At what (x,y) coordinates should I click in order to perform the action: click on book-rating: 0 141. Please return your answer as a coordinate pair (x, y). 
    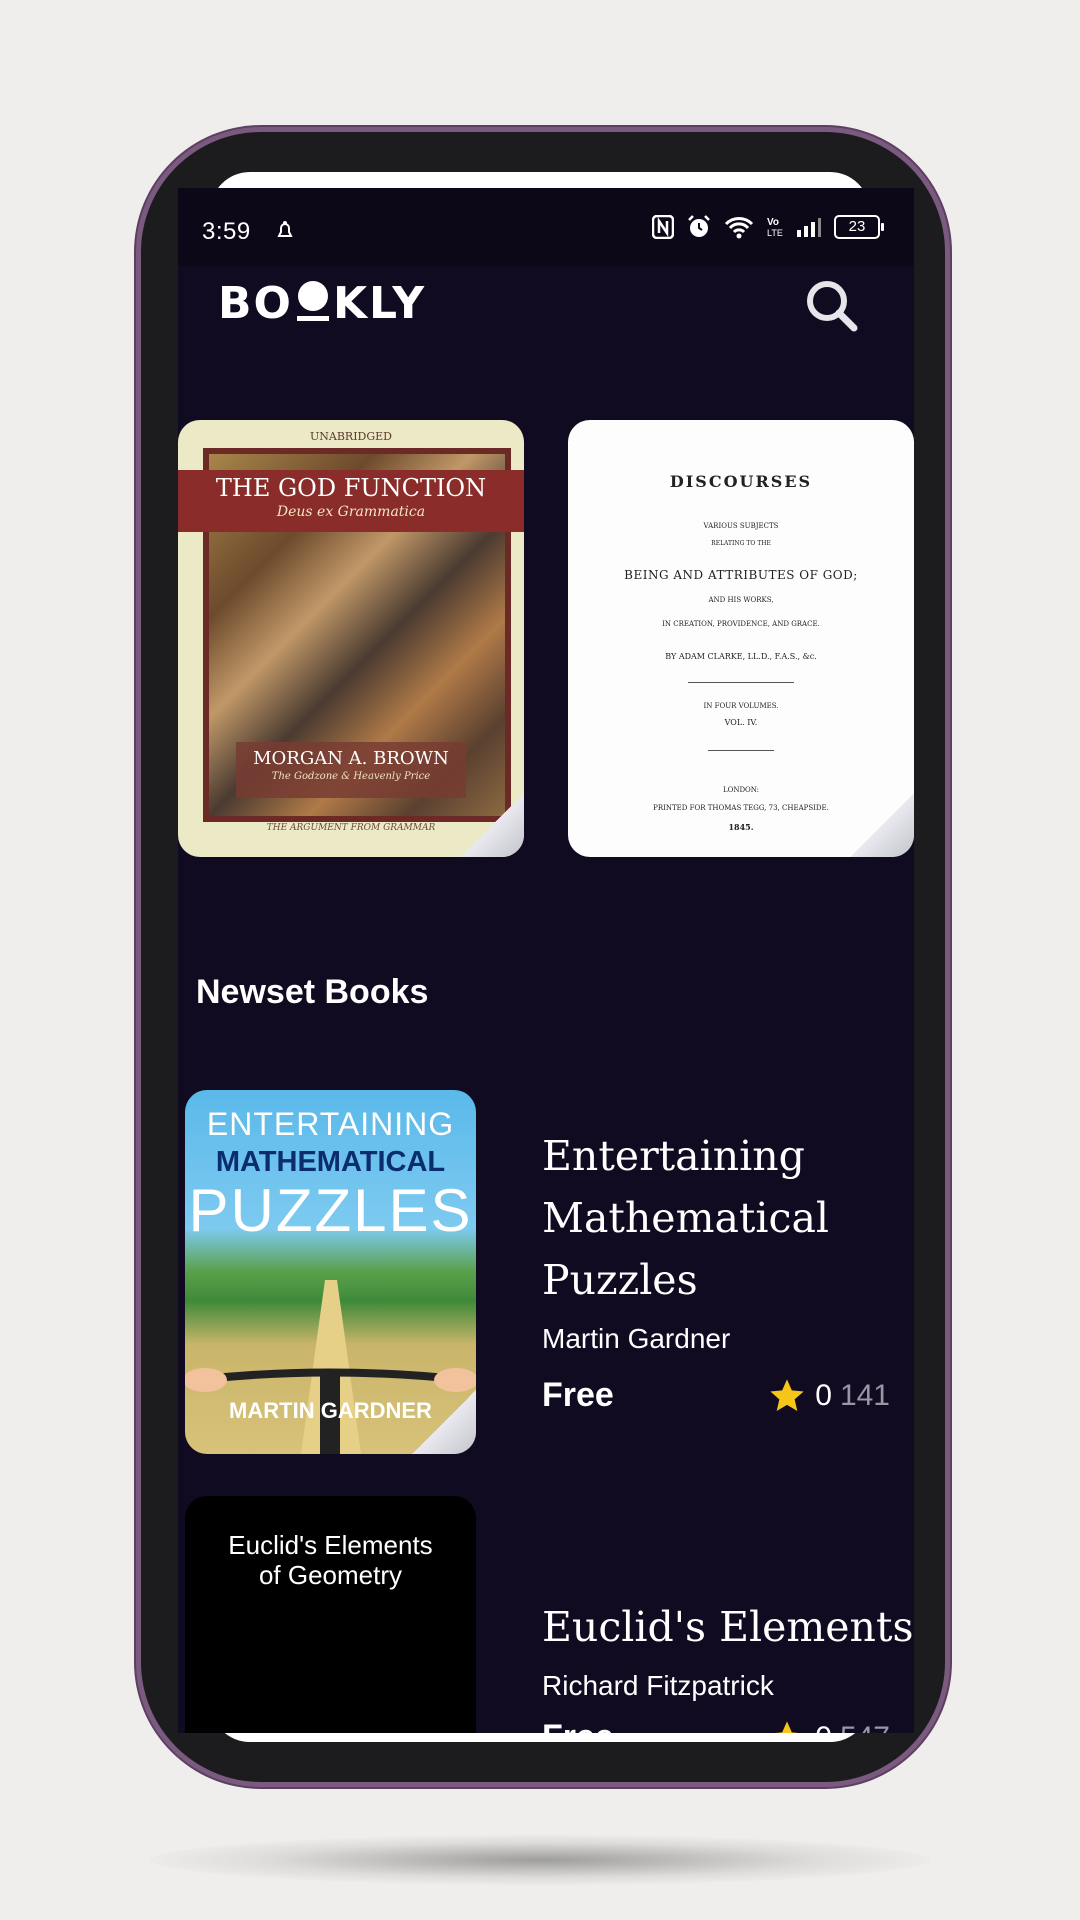
    Looking at the image, I should click on (828, 1396).